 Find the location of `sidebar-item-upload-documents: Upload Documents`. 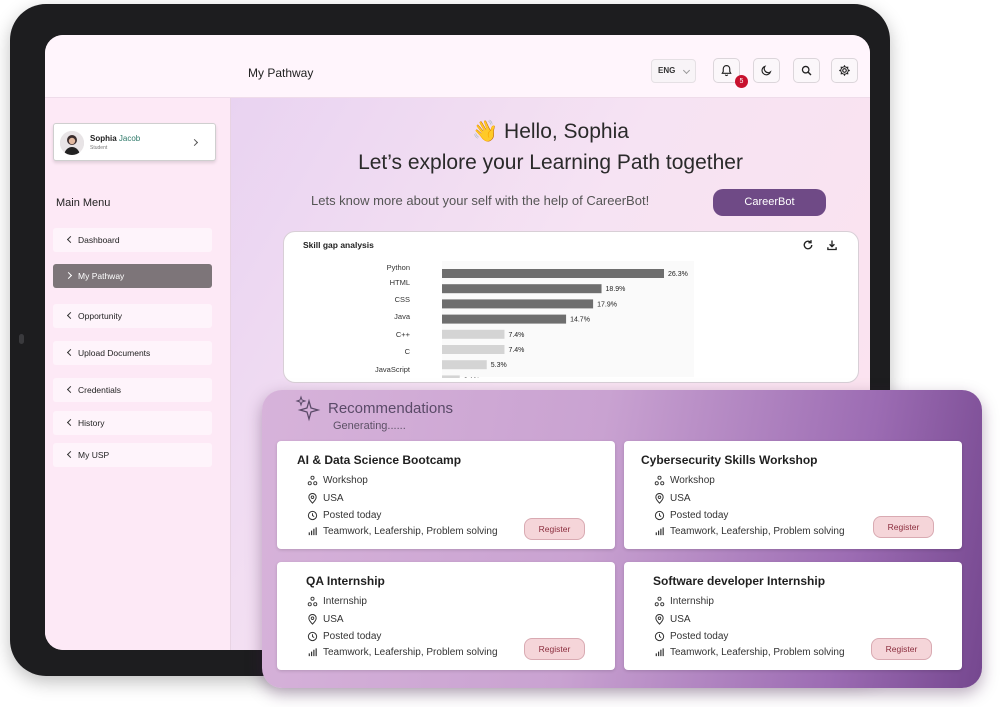

sidebar-item-upload-documents: Upload Documents is located at coordinates (132, 353).